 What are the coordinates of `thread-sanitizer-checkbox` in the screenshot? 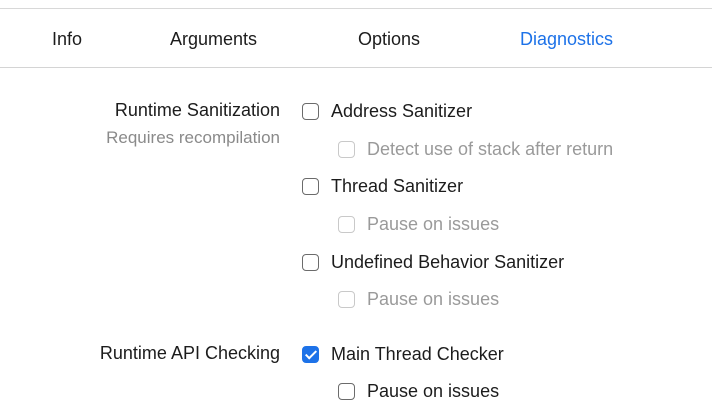 It's located at (310, 186).